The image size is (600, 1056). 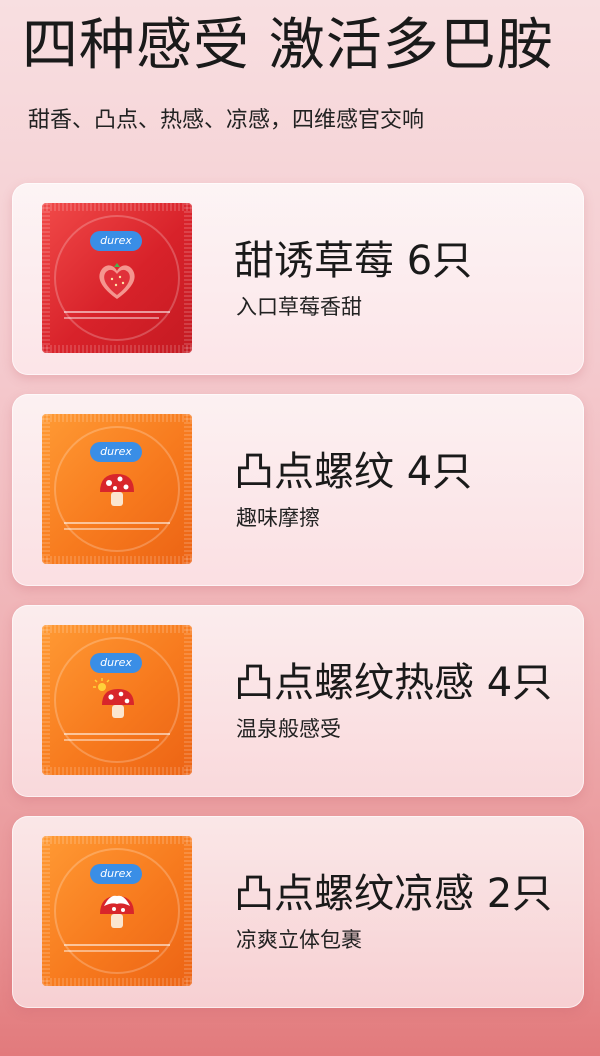 I want to click on strawberry-heart-icon, so click(x=117, y=281).